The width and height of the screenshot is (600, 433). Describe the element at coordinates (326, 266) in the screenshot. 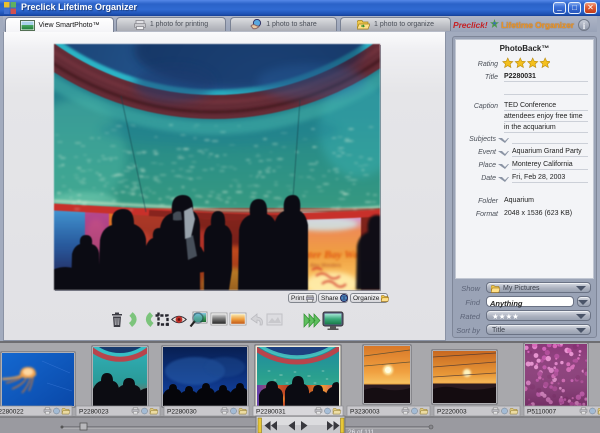

I see `svg-text: Alex Wonders` at that location.